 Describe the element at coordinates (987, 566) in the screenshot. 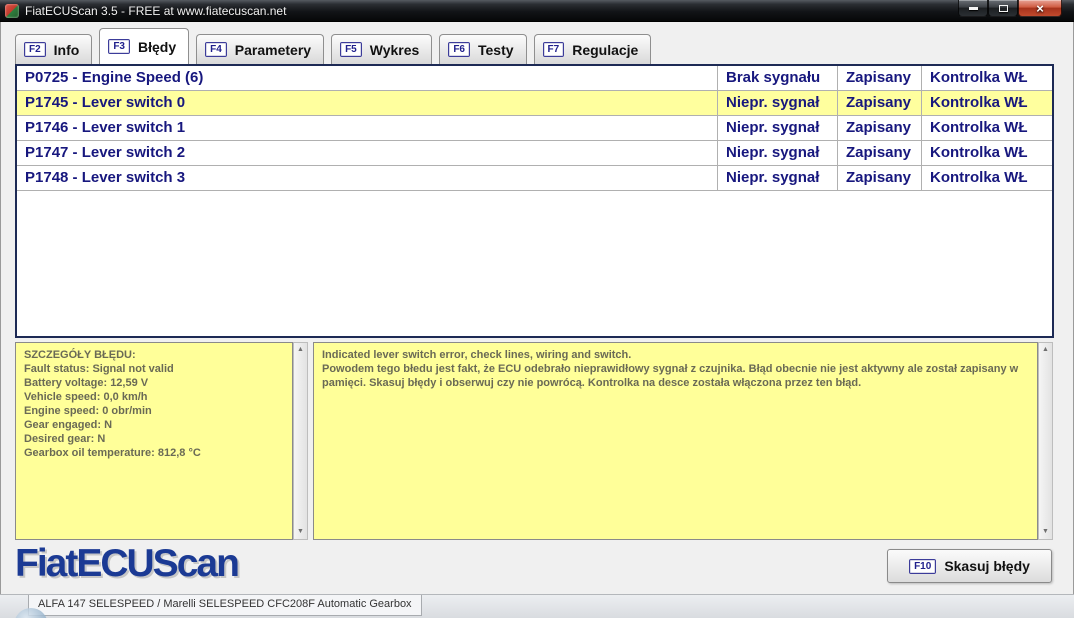

I see `clear-errors-label: Skasuj błędy` at that location.